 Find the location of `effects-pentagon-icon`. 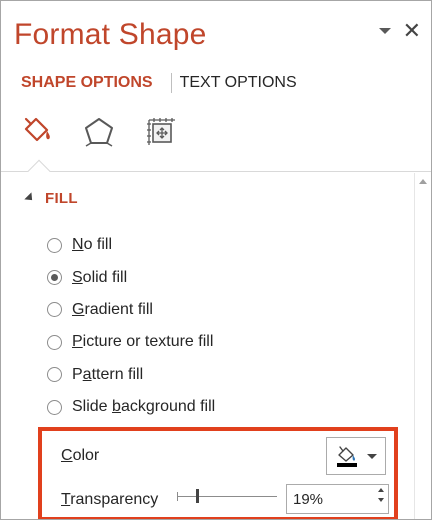

effects-pentagon-icon is located at coordinates (99, 132).